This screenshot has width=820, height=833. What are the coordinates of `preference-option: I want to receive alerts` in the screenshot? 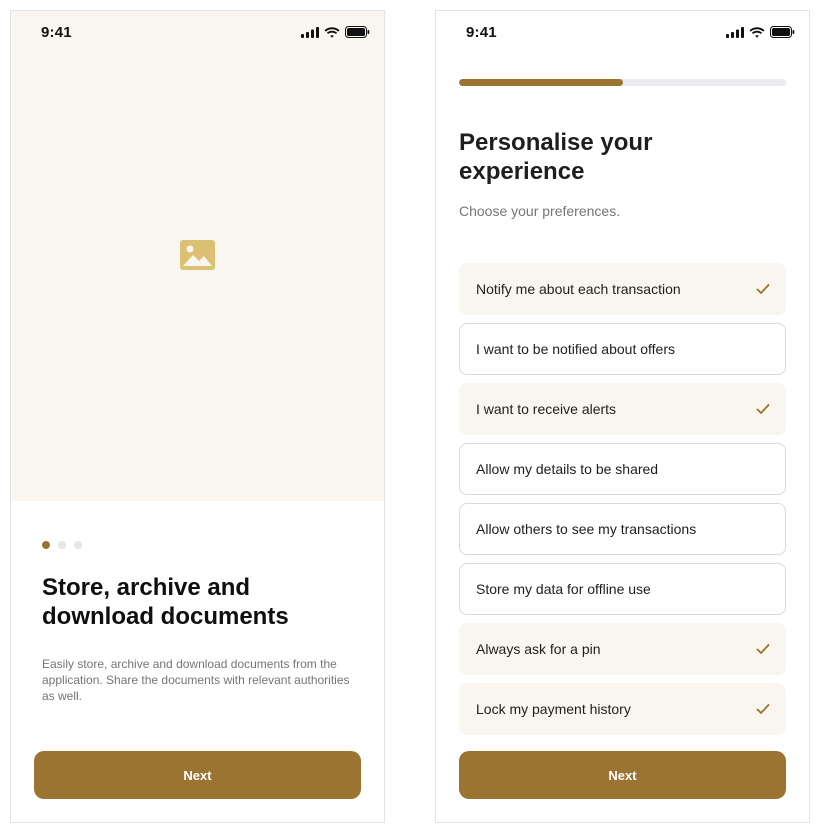 It's located at (622, 409).